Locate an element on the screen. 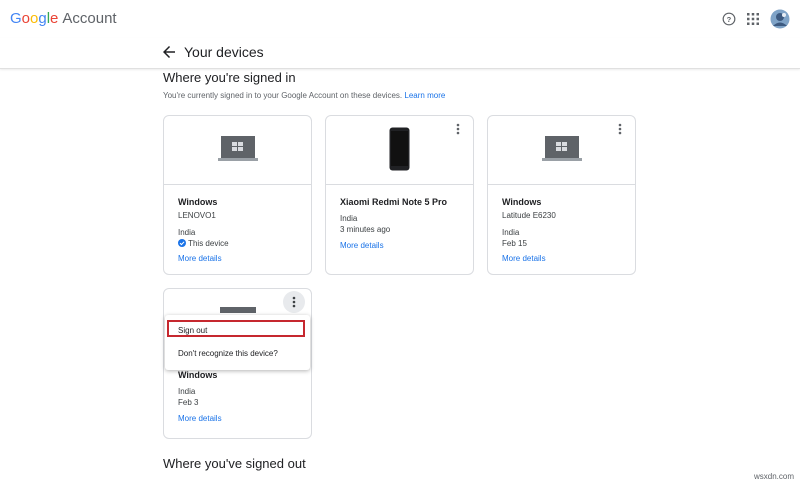  device-last-active: Feb 15 is located at coordinates (514, 243).